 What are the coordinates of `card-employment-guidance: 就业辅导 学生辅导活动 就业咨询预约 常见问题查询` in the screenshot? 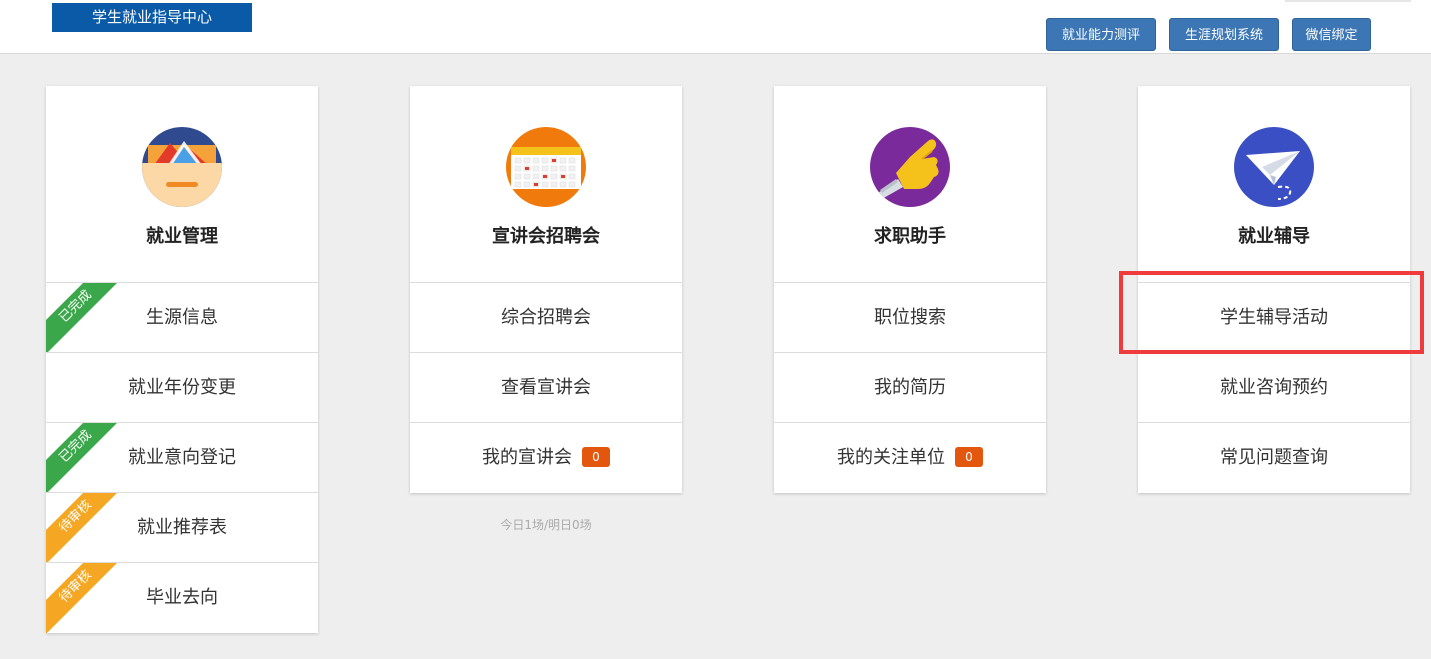 It's located at (1274, 289).